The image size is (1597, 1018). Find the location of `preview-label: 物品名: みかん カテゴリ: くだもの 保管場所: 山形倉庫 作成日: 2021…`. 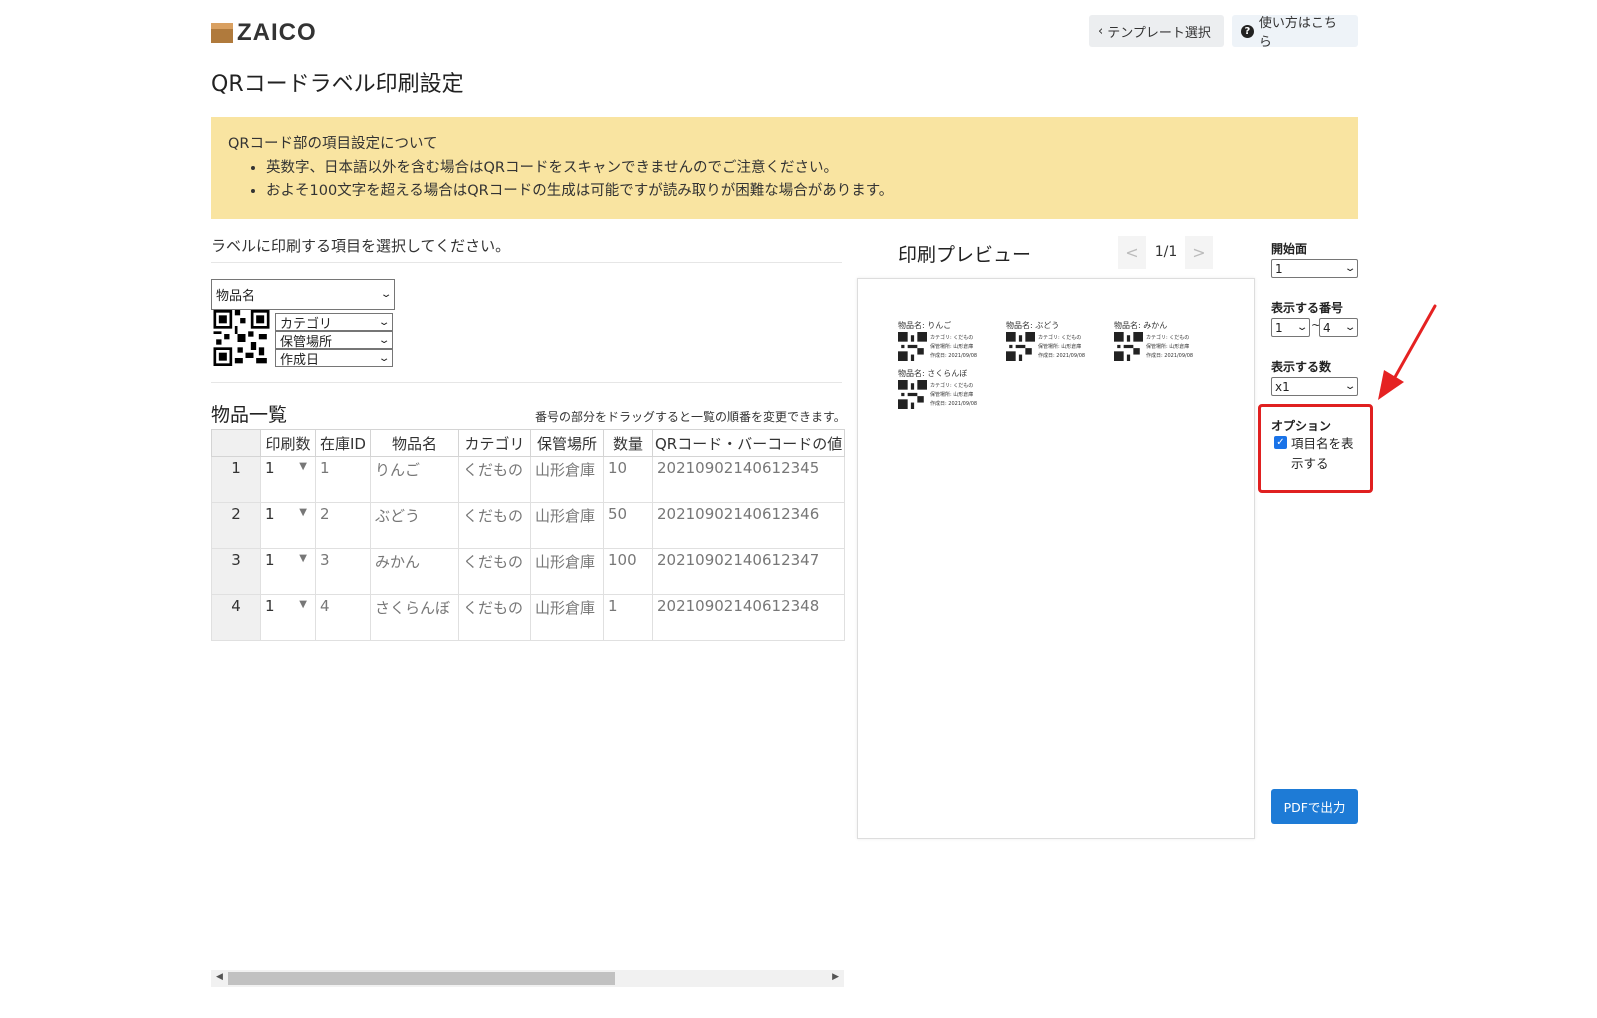

preview-label: 物品名: みかん カテゴリ: くだもの 保管場所: 山形倉庫 作成日: 2021… is located at coordinates (1164, 344).